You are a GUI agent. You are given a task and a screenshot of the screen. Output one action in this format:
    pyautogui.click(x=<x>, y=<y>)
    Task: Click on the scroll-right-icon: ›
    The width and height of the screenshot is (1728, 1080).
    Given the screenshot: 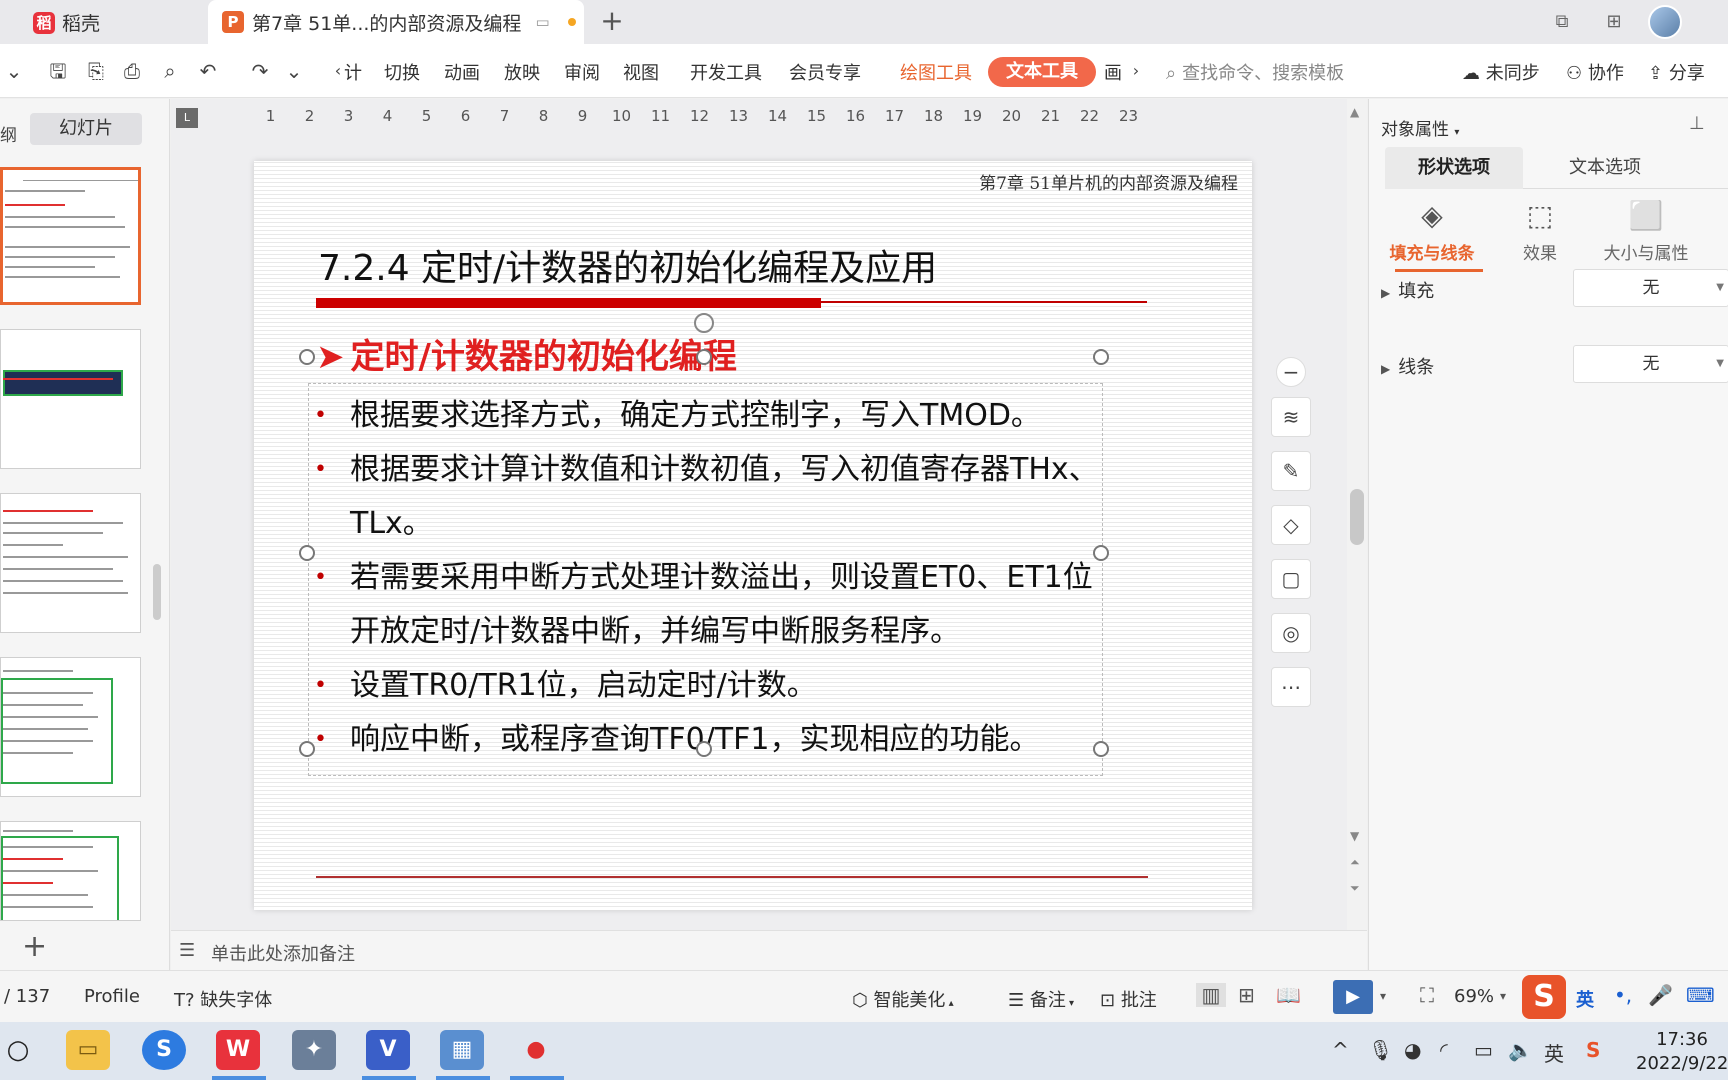 What is the action you would take?
    pyautogui.click(x=1136, y=71)
    